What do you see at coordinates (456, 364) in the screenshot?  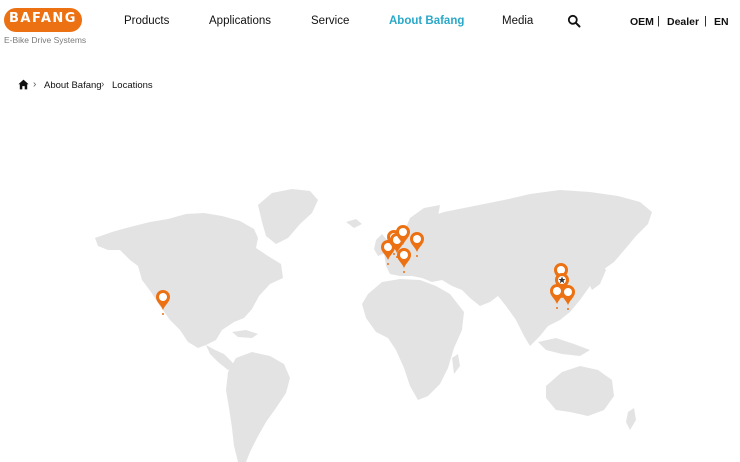 I see `land-madagascar` at bounding box center [456, 364].